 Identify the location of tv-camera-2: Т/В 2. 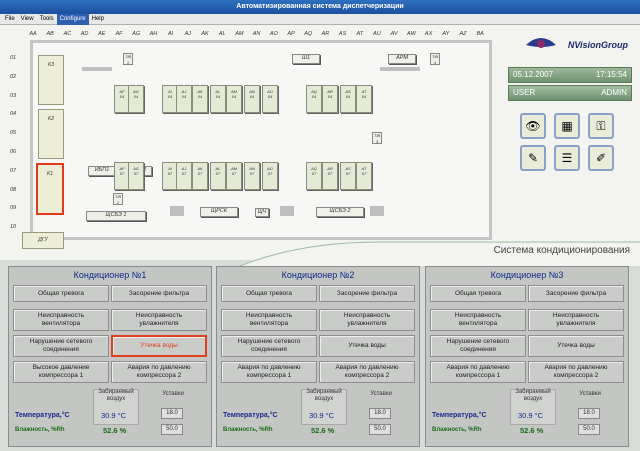
(118, 199).